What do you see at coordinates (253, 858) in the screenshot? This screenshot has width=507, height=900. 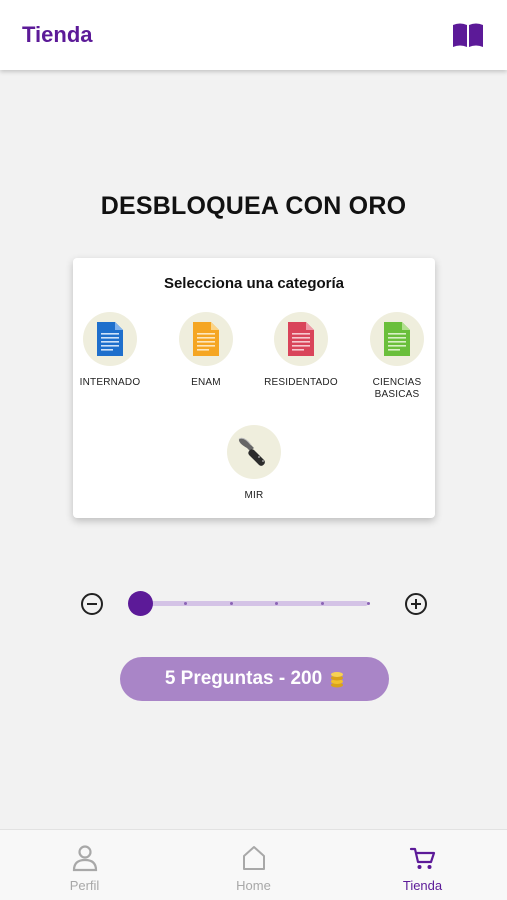 I see `home-icon` at bounding box center [253, 858].